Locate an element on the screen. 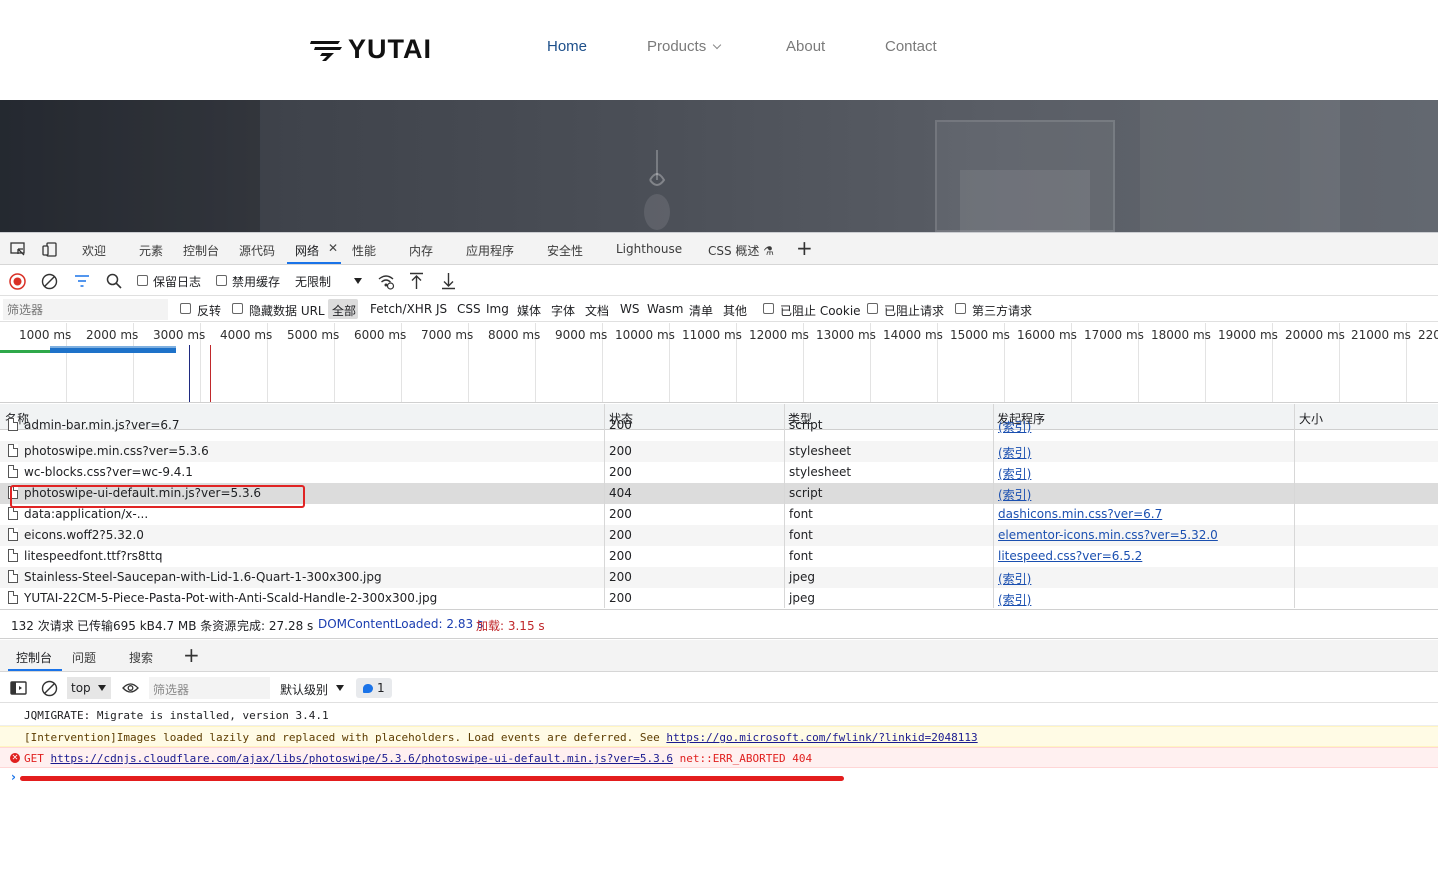  summary-load: 加载: 3.15 s is located at coordinates (510, 626).